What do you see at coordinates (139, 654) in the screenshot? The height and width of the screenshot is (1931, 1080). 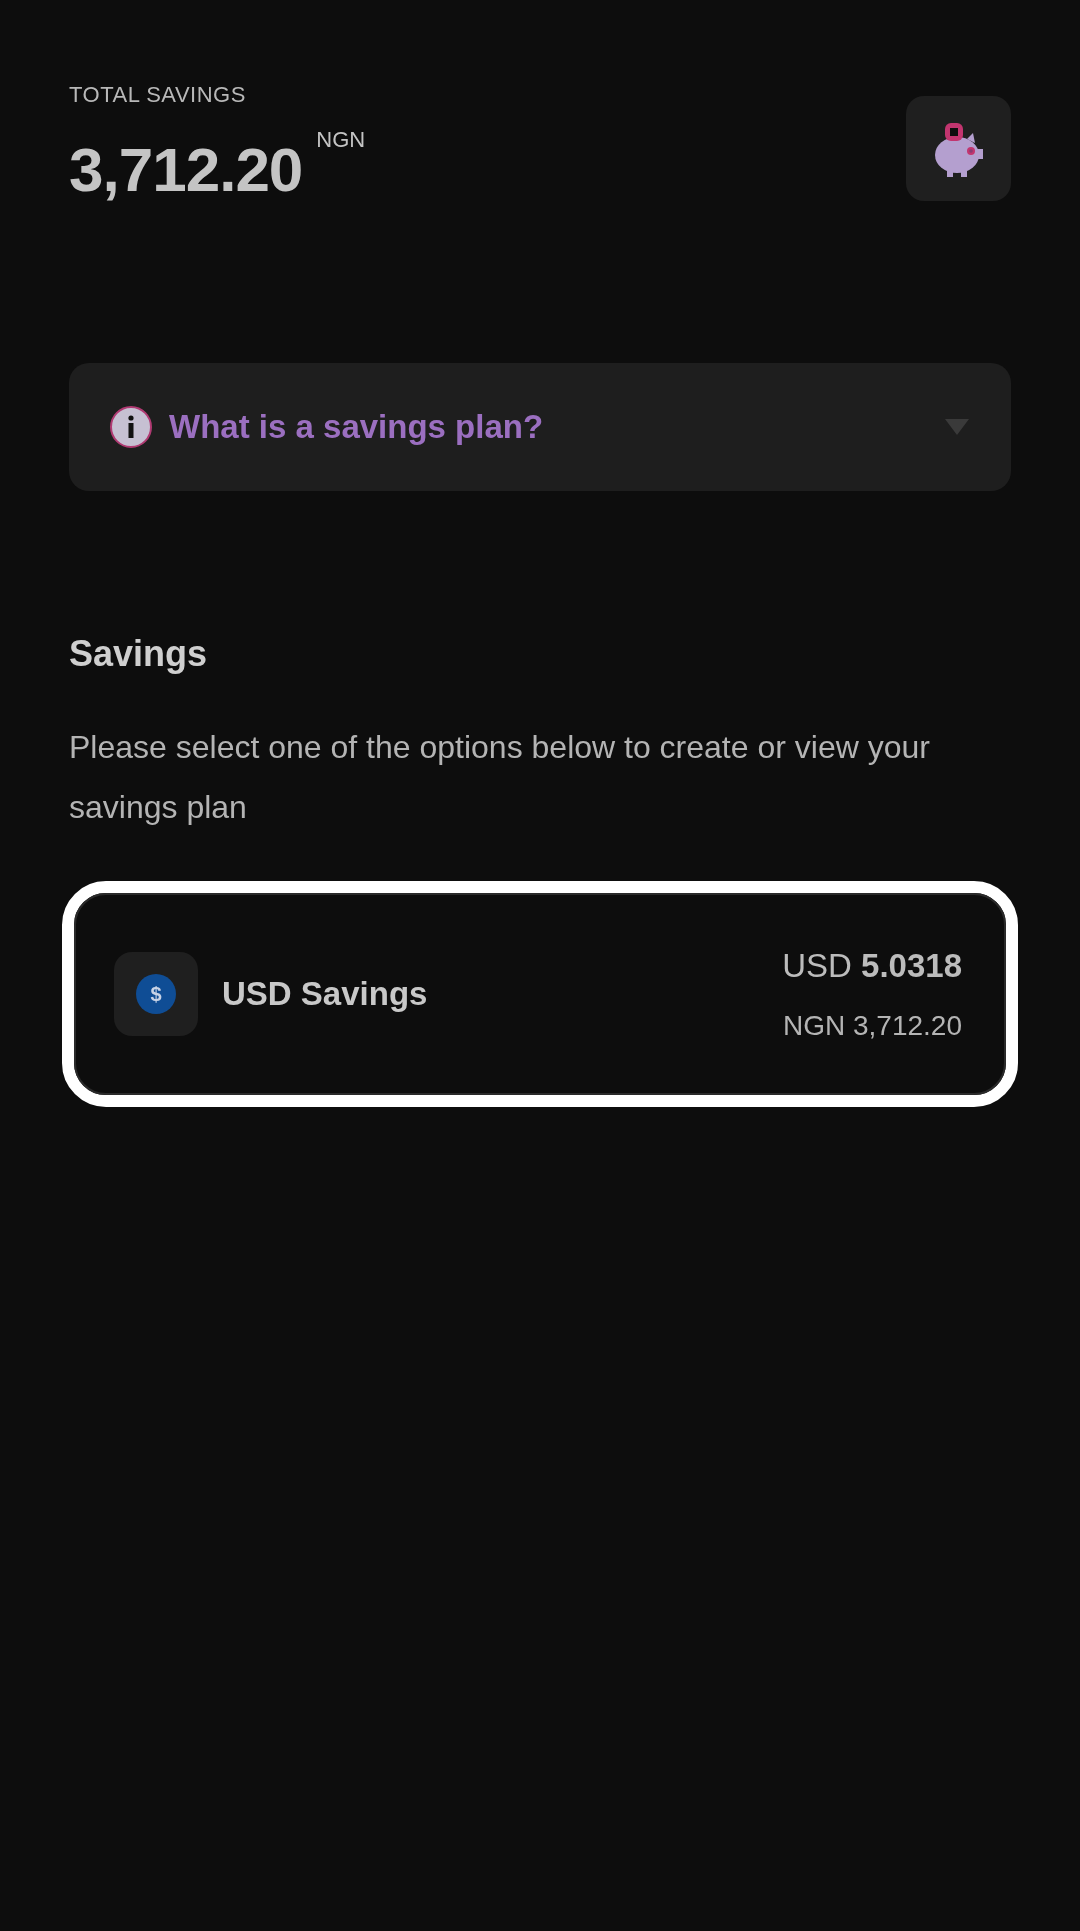 I see `section-title: Savings` at bounding box center [139, 654].